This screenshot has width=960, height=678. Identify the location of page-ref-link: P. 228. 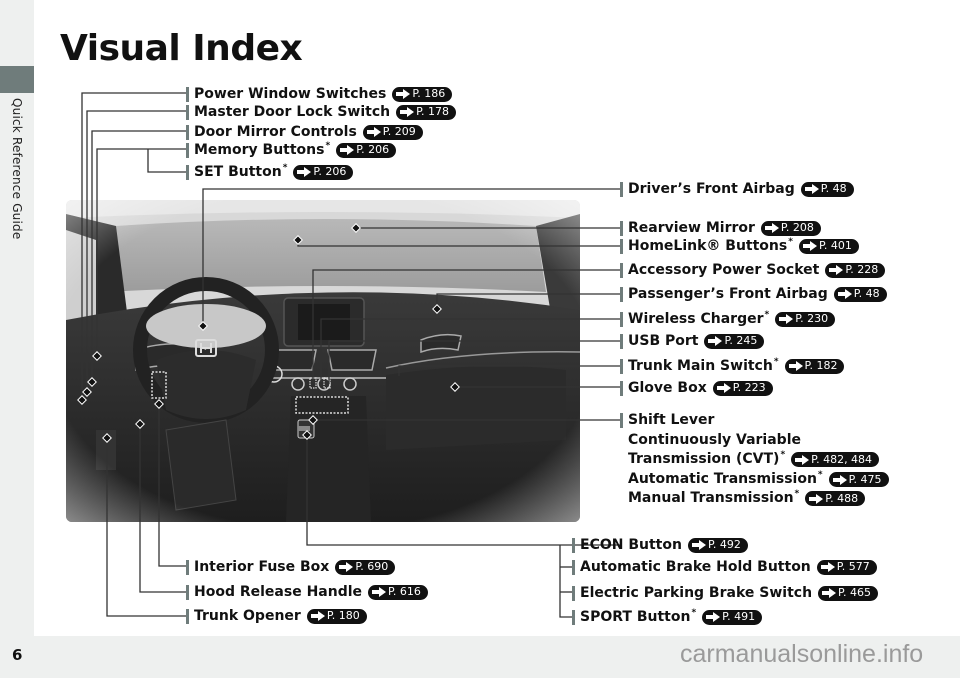
(855, 270).